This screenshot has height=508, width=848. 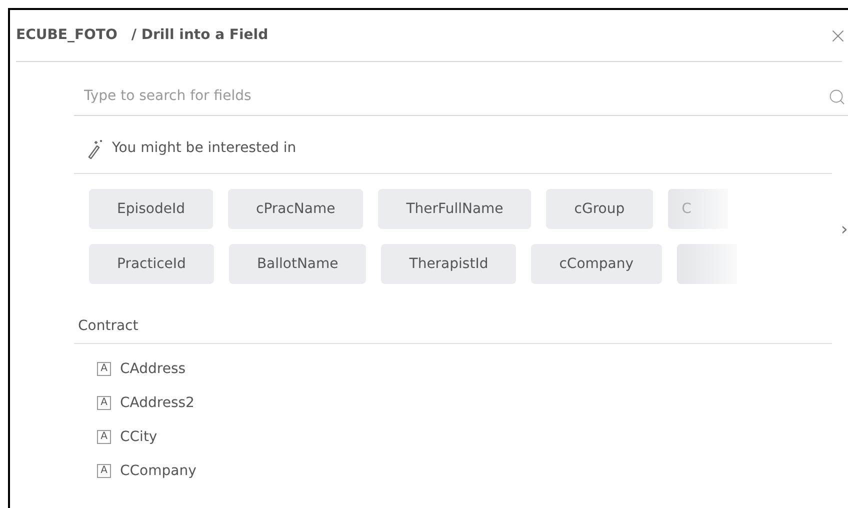 I want to click on field-chip: BallotName, so click(x=297, y=264).